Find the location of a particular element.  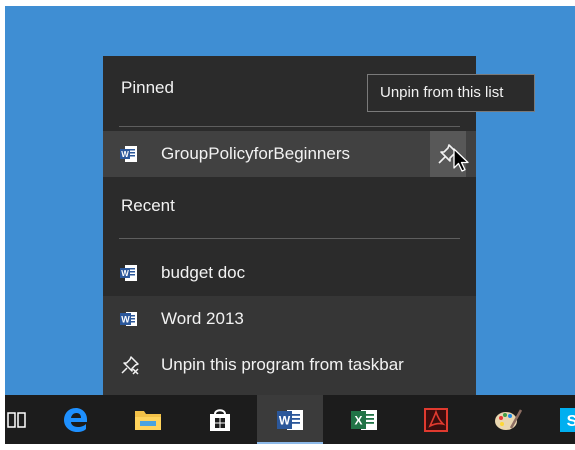

task-label: Unpin this program from taskbar is located at coordinates (282, 364).